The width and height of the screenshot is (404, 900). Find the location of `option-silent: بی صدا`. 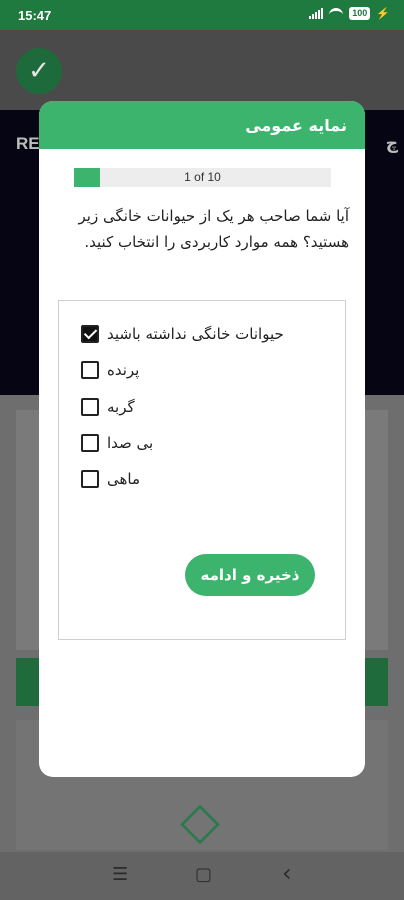

option-silent: بی صدا is located at coordinates (117, 443).